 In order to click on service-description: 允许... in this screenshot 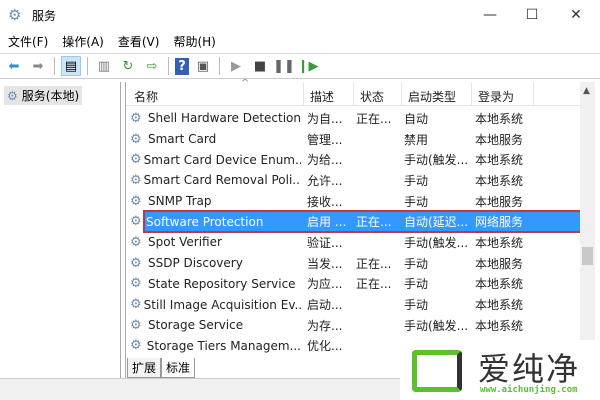, I will do `click(325, 180)`.